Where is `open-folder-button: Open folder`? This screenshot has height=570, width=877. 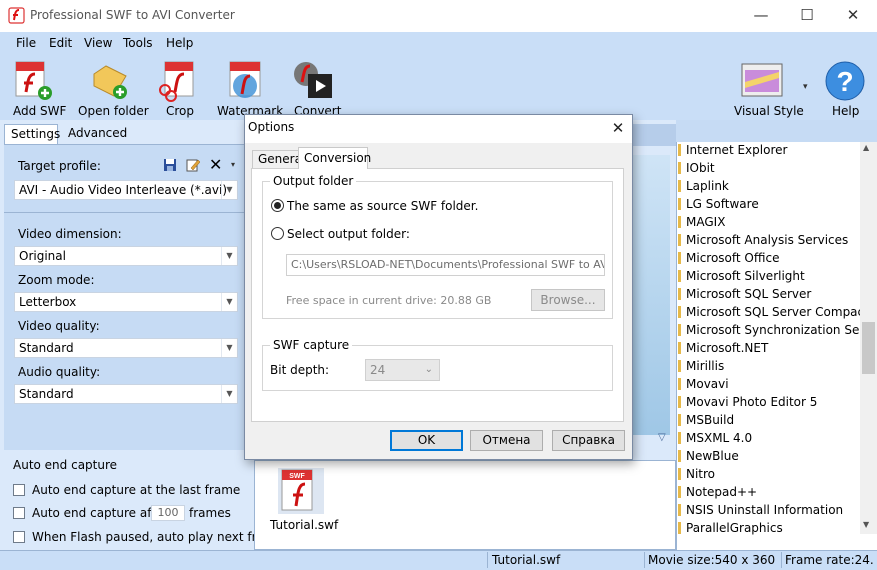
open-folder-button: Open folder is located at coordinates (111, 89).